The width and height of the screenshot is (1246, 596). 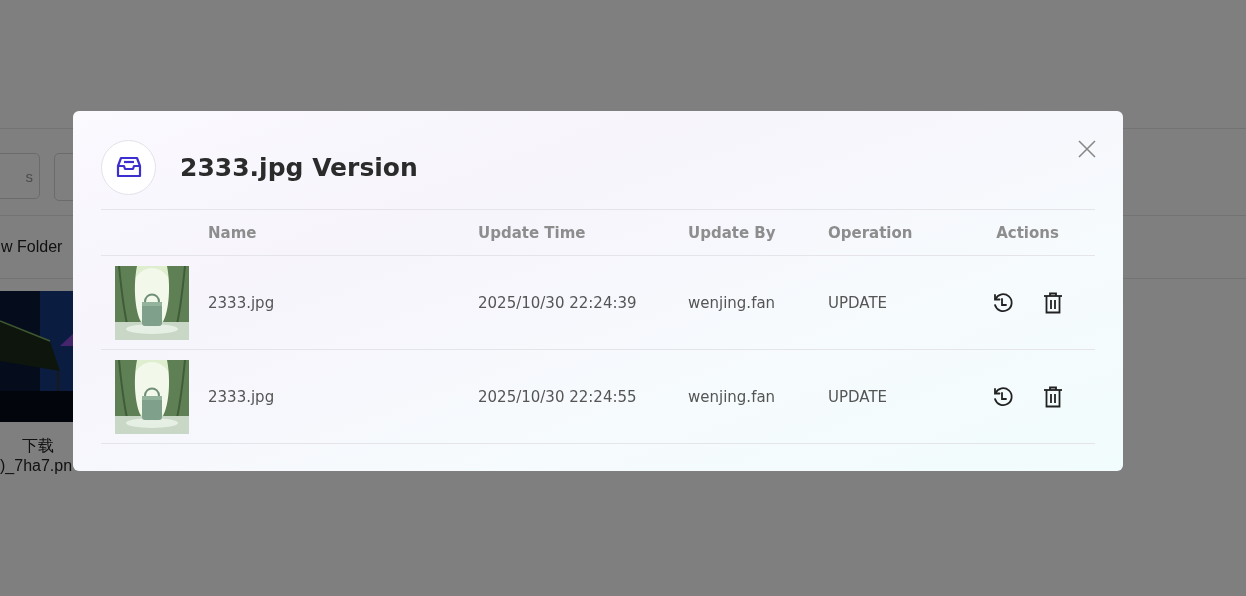 What do you see at coordinates (732, 232) in the screenshot?
I see `column-header: Update By` at bounding box center [732, 232].